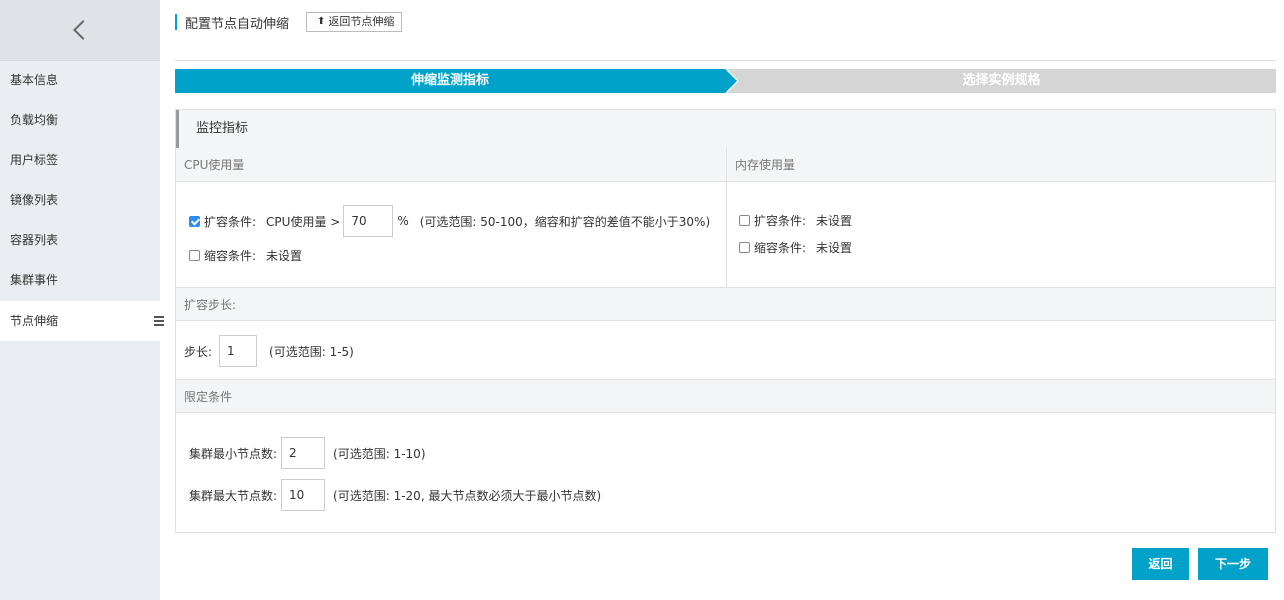  I want to click on column-divider, so click(726, 218).